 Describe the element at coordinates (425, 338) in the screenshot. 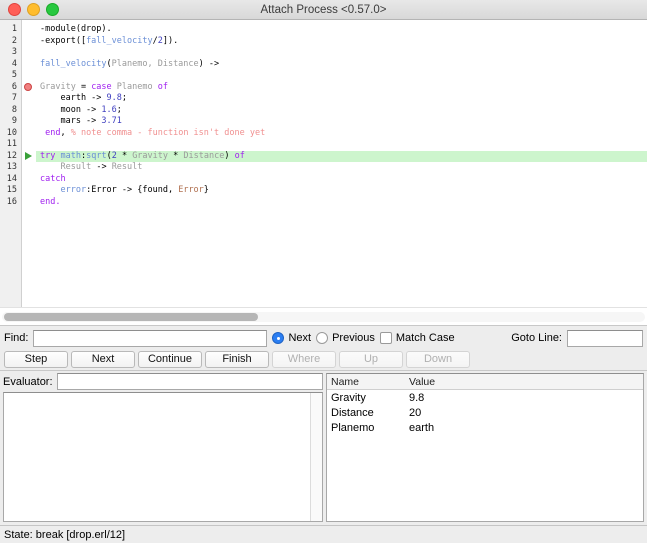

I see `match-case-label: Match Case` at that location.